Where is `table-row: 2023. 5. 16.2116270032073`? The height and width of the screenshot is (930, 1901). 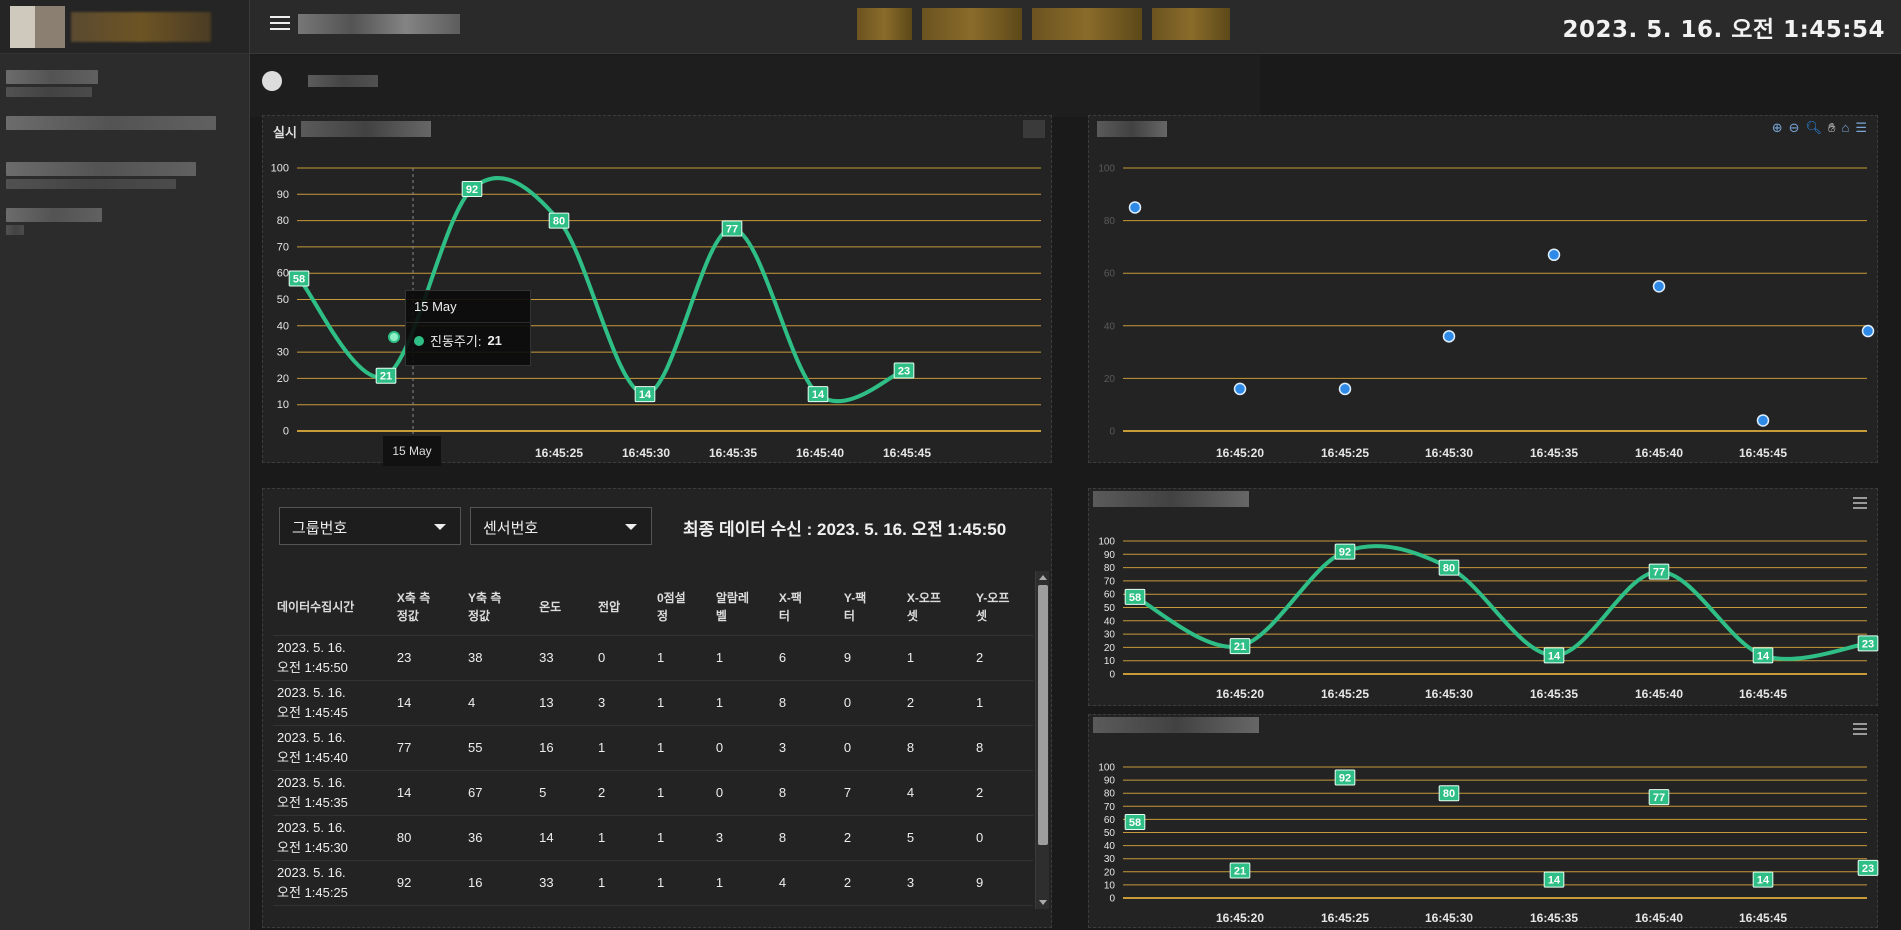 table-row: 2023. 5. 16.2116270032073 is located at coordinates (653, 912).